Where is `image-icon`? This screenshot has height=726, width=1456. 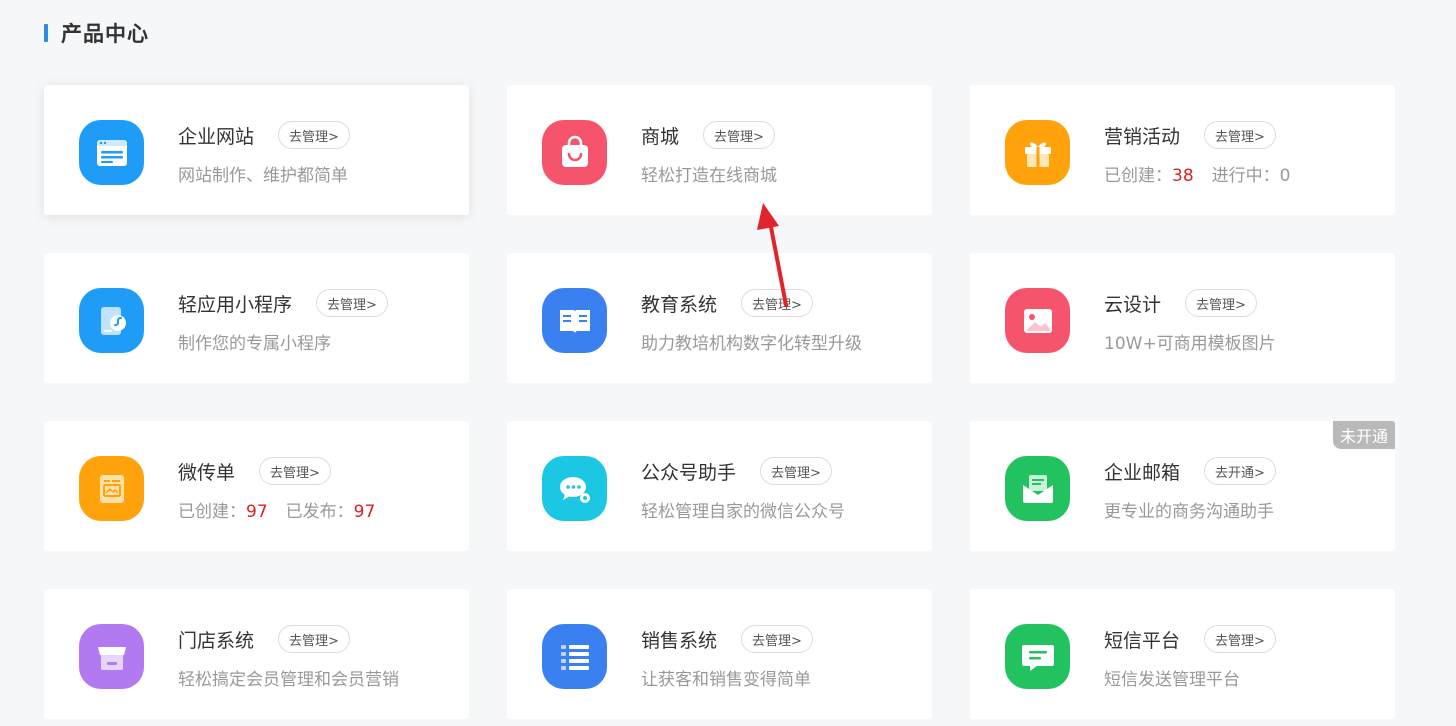 image-icon is located at coordinates (1037, 320).